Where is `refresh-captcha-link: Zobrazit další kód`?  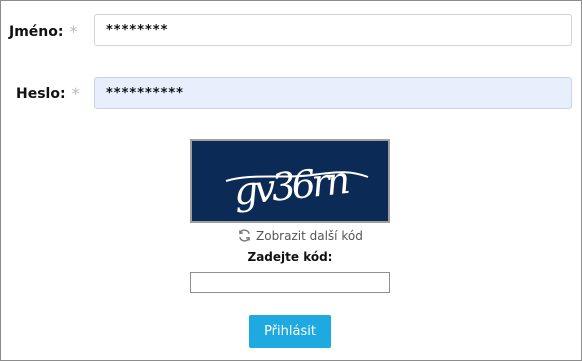 refresh-captcha-link: Zobrazit další kód is located at coordinates (300, 235).